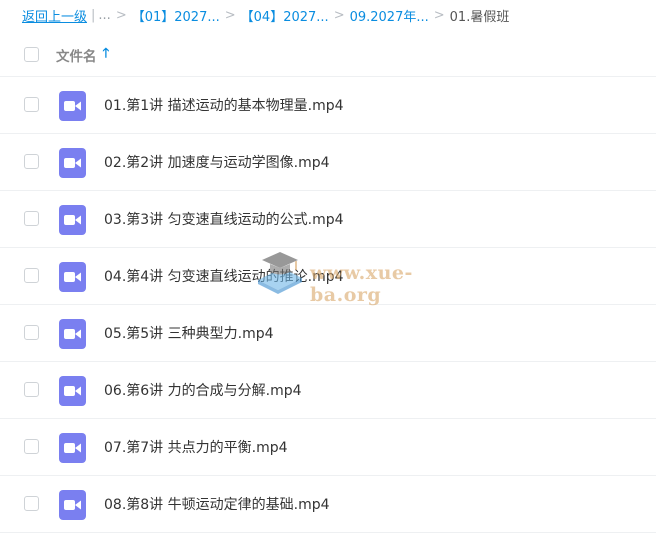  What do you see at coordinates (31, 54) in the screenshot?
I see `select-all-checkbox` at bounding box center [31, 54].